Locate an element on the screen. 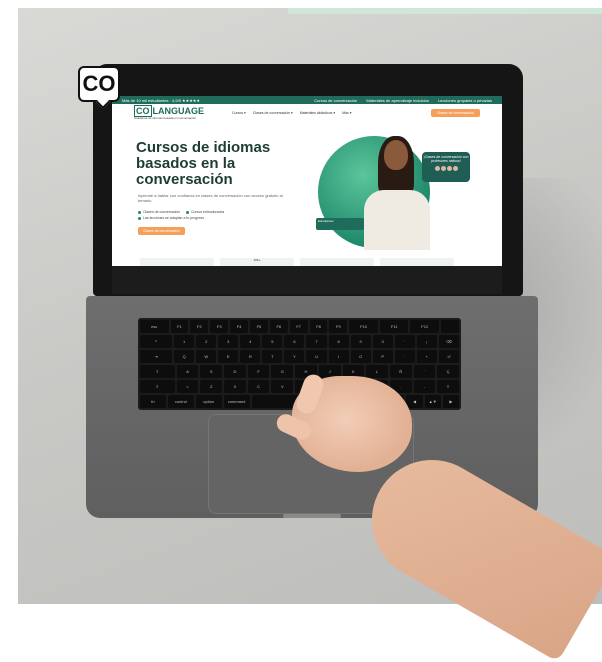 The width and height of the screenshot is (602, 662). keyboard-key: Ç is located at coordinates (448, 371).